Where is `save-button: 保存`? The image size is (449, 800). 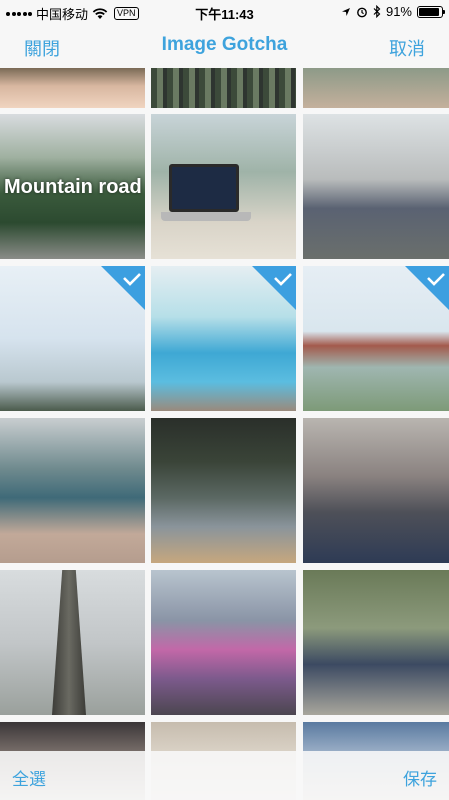 save-button: 保存 is located at coordinates (420, 777).